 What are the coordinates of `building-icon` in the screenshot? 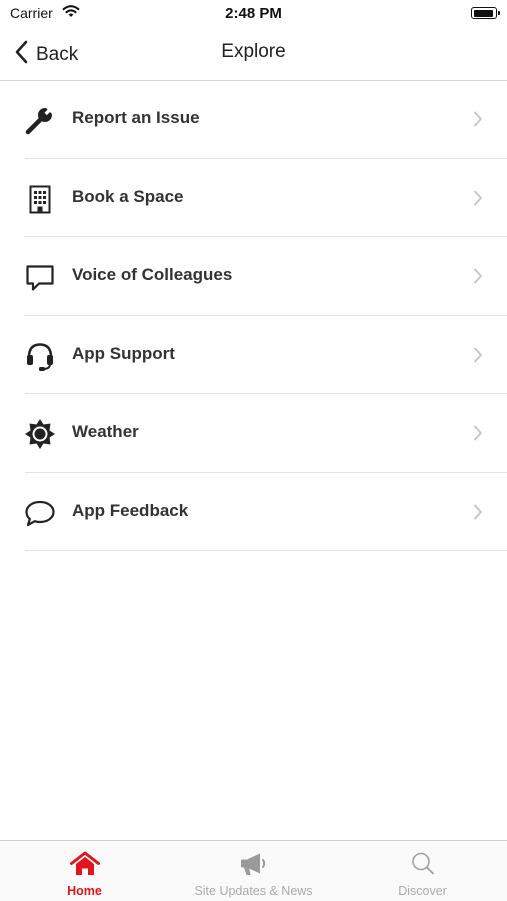 It's located at (40, 199).